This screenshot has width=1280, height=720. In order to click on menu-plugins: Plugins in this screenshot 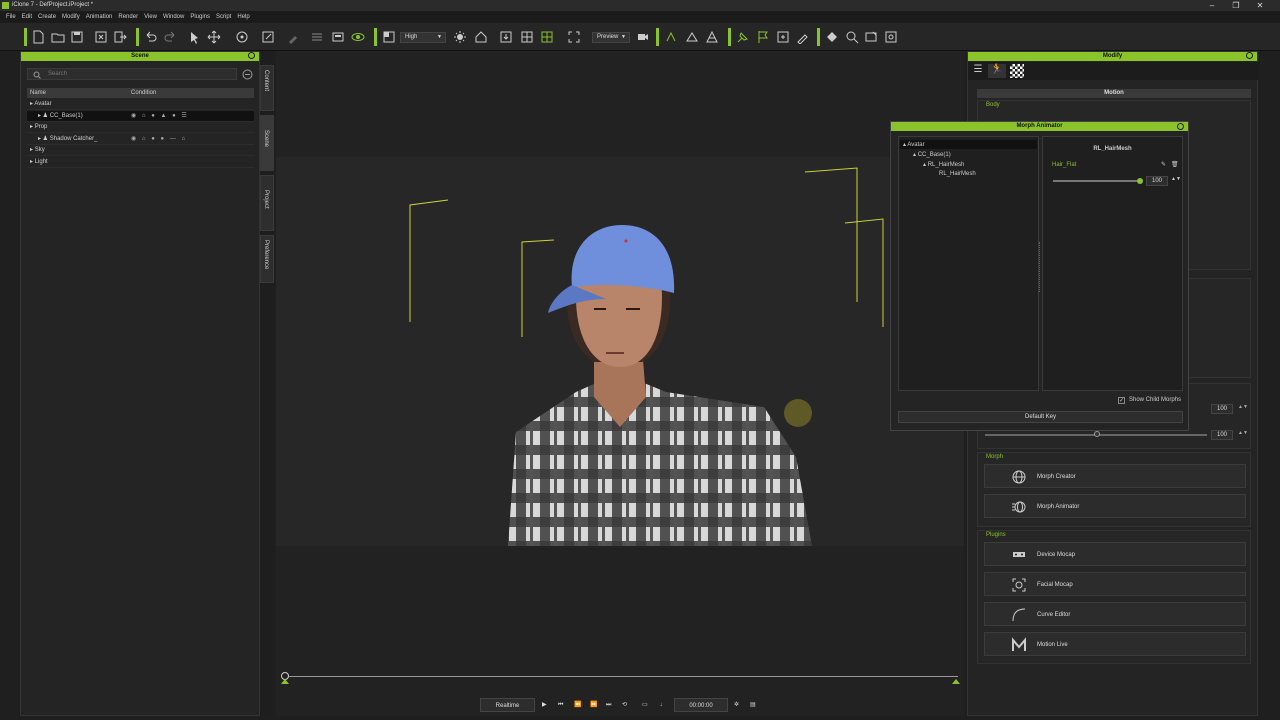, I will do `click(200, 17)`.